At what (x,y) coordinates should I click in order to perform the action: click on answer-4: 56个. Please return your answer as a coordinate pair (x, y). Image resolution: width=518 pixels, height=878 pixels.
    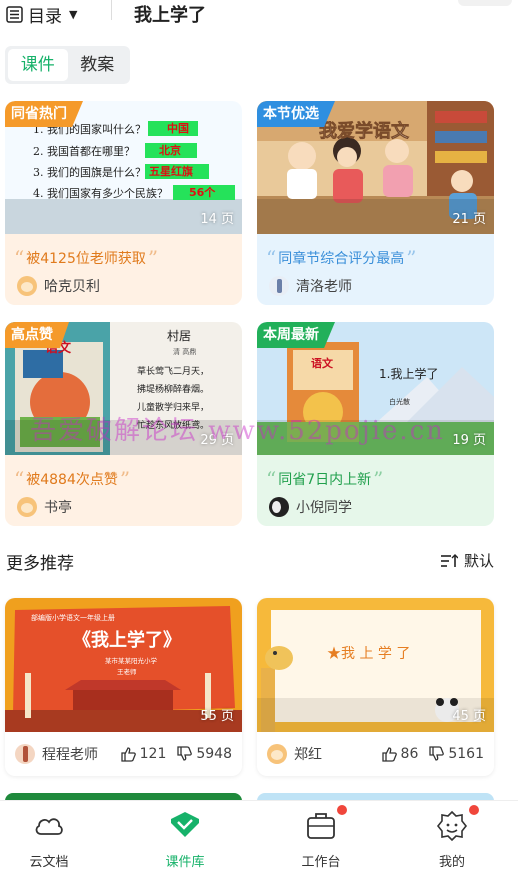
    Looking at the image, I should click on (202, 192).